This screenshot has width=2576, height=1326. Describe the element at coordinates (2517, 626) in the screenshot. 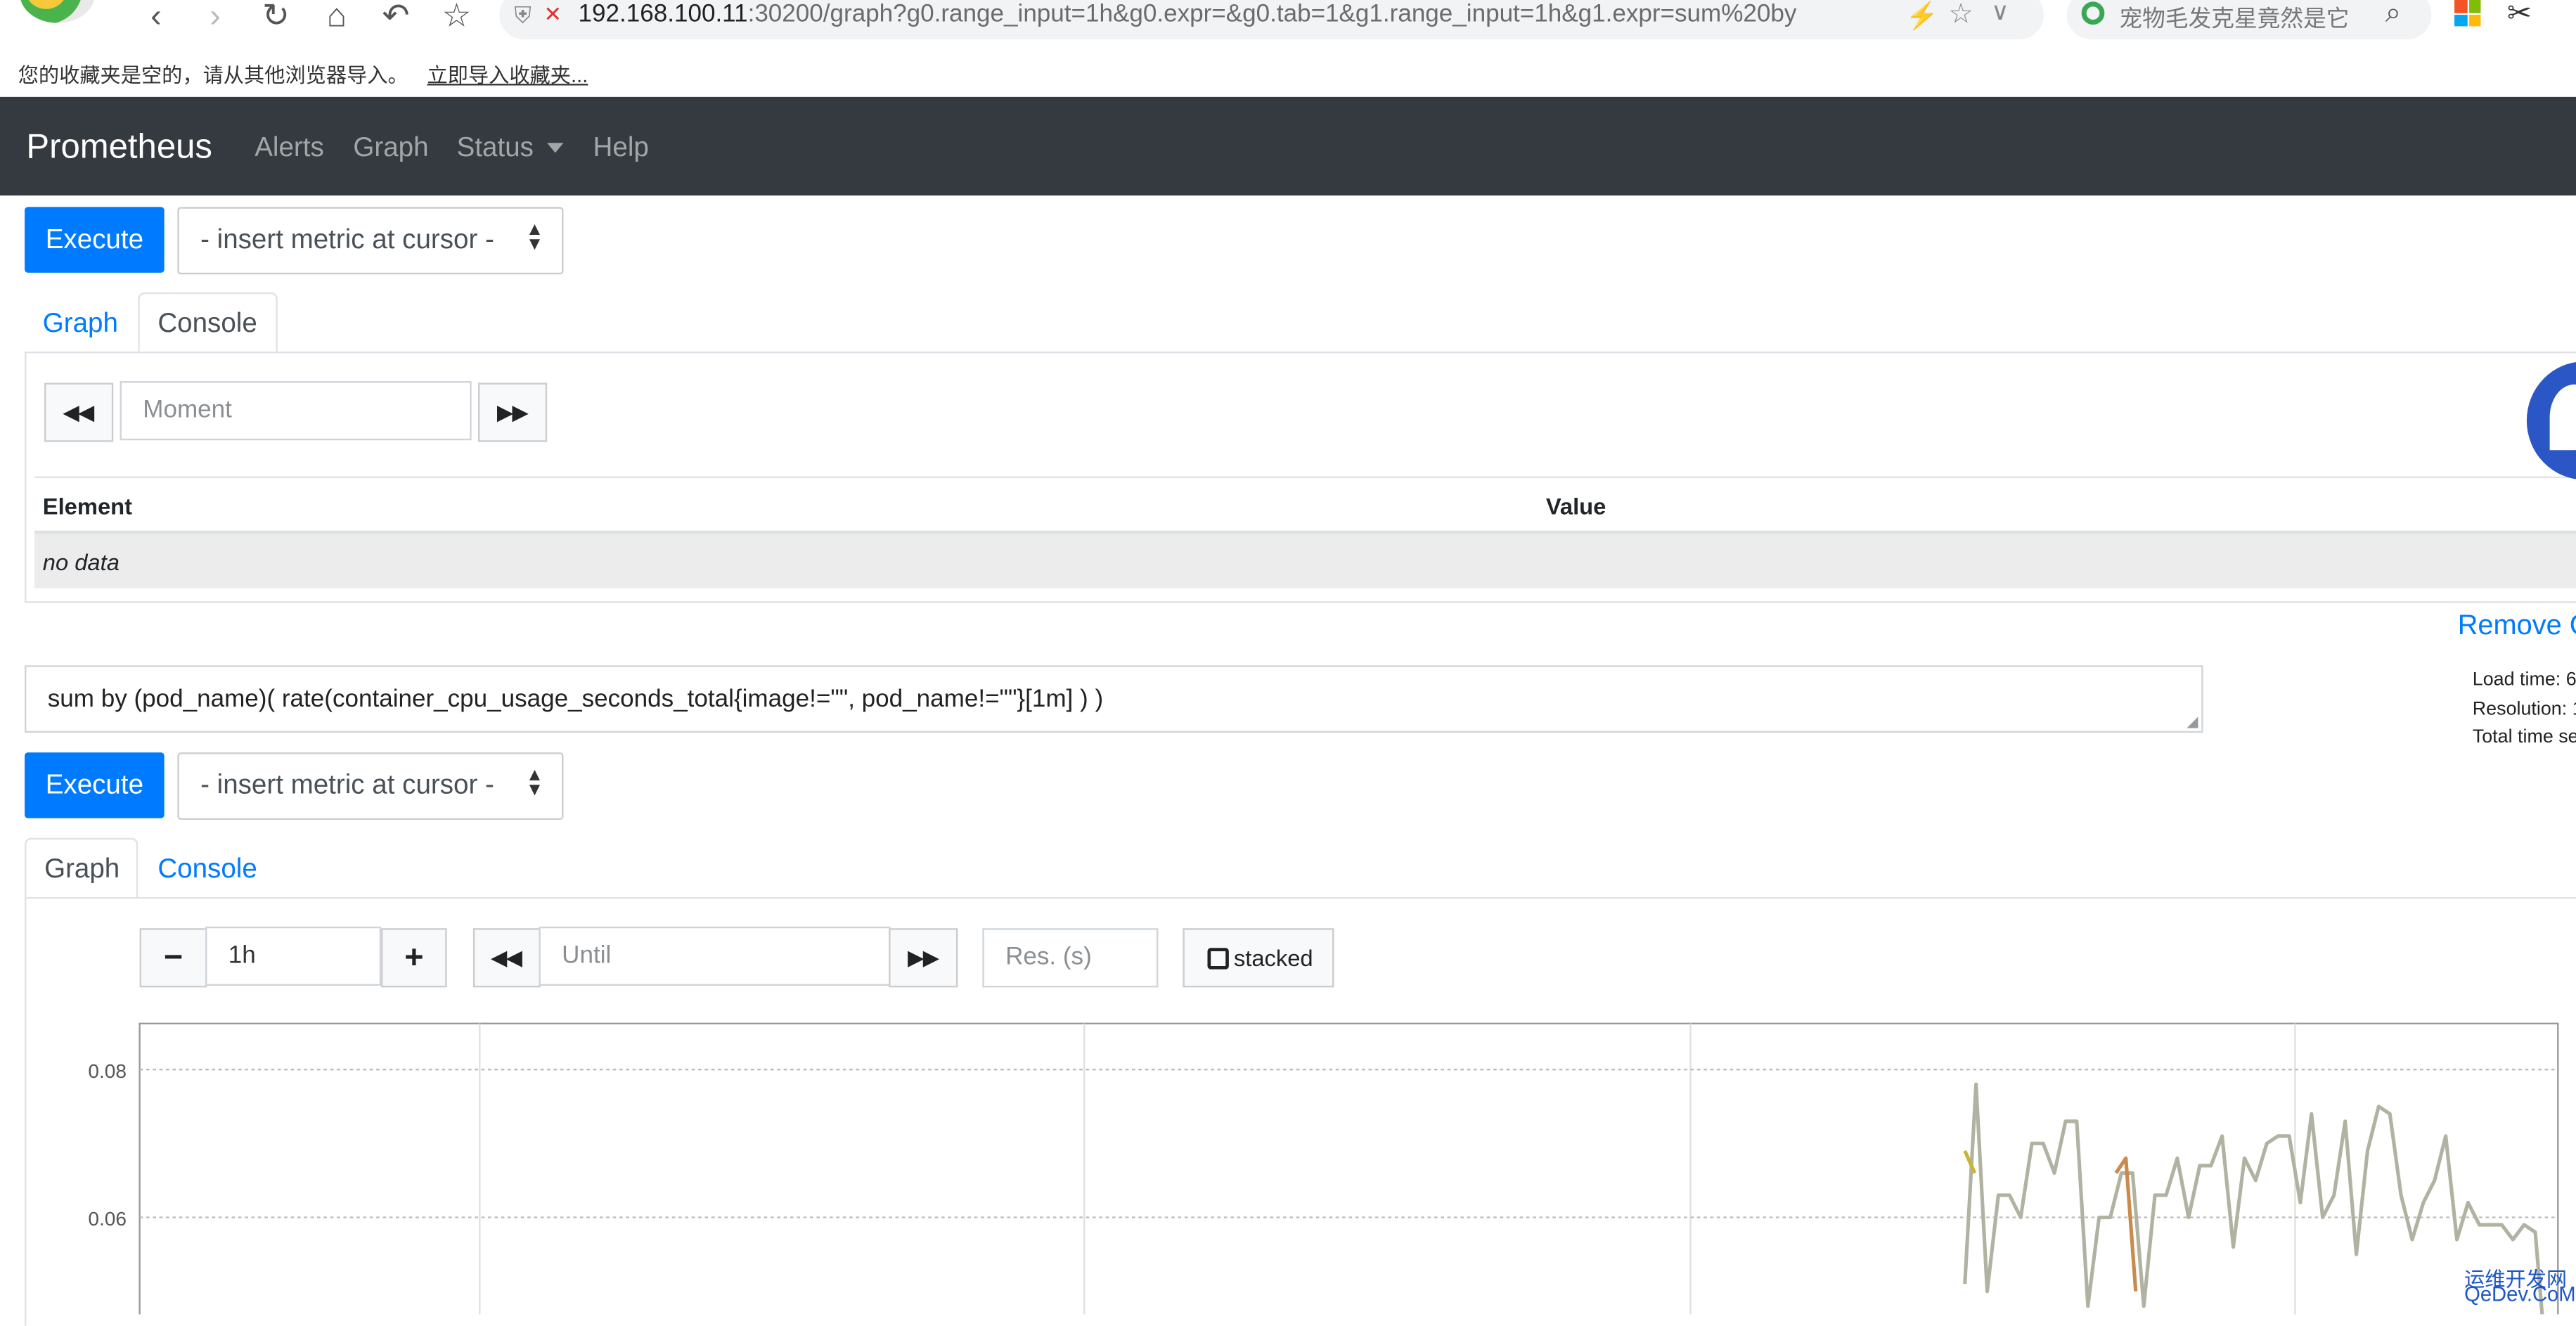

I see `remove-graph-link: Remove G` at that location.